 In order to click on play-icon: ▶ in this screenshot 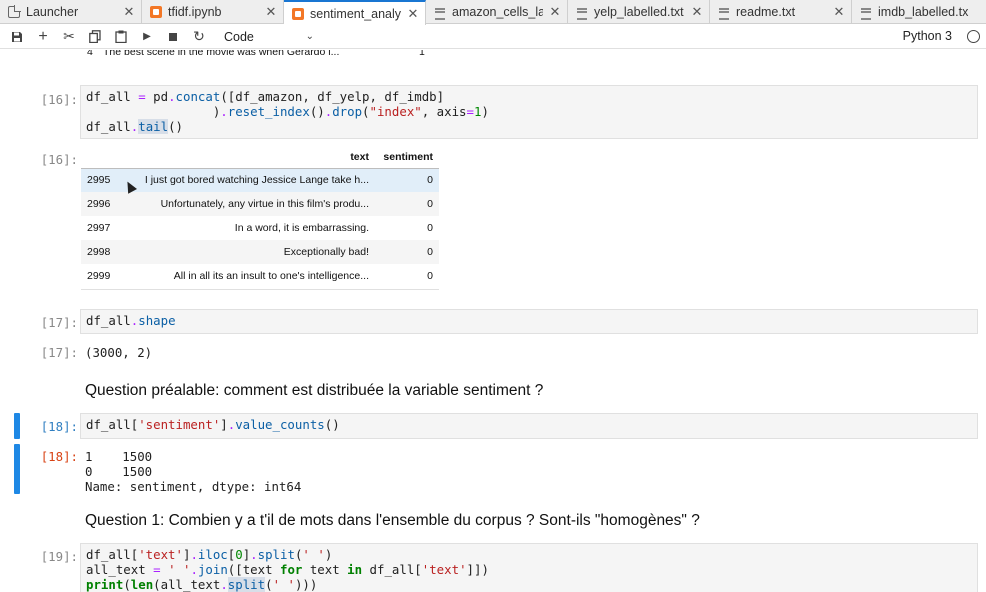, I will do `click(147, 36)`.